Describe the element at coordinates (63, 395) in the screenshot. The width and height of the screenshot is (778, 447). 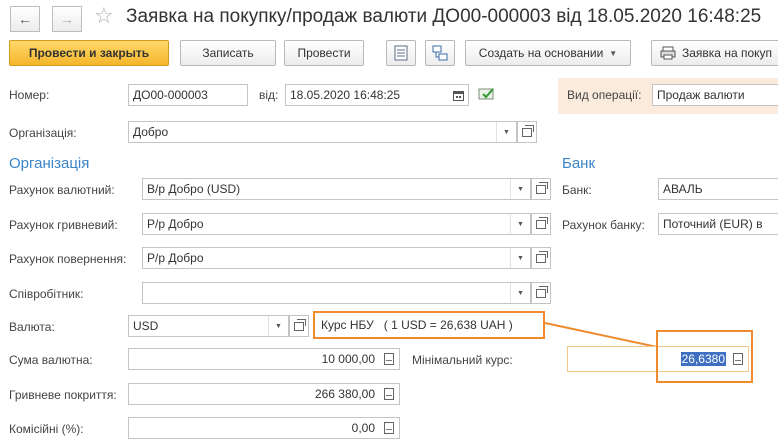
I see `uah-cover-label: Гривневе покриття:` at that location.